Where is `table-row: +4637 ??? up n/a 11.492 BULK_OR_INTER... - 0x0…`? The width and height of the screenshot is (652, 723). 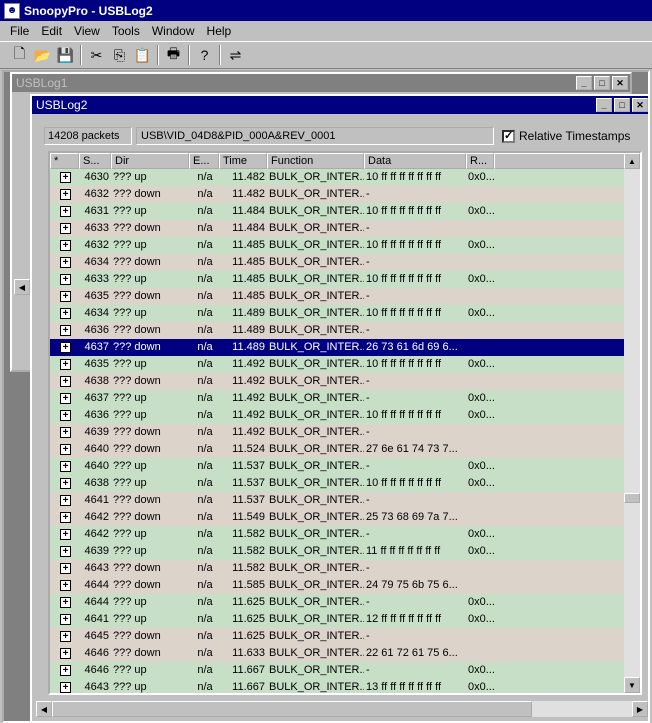 table-row: +4637 ??? up n/a 11.492 BULK_OR_INTER... - 0x0… is located at coordinates (345, 398).